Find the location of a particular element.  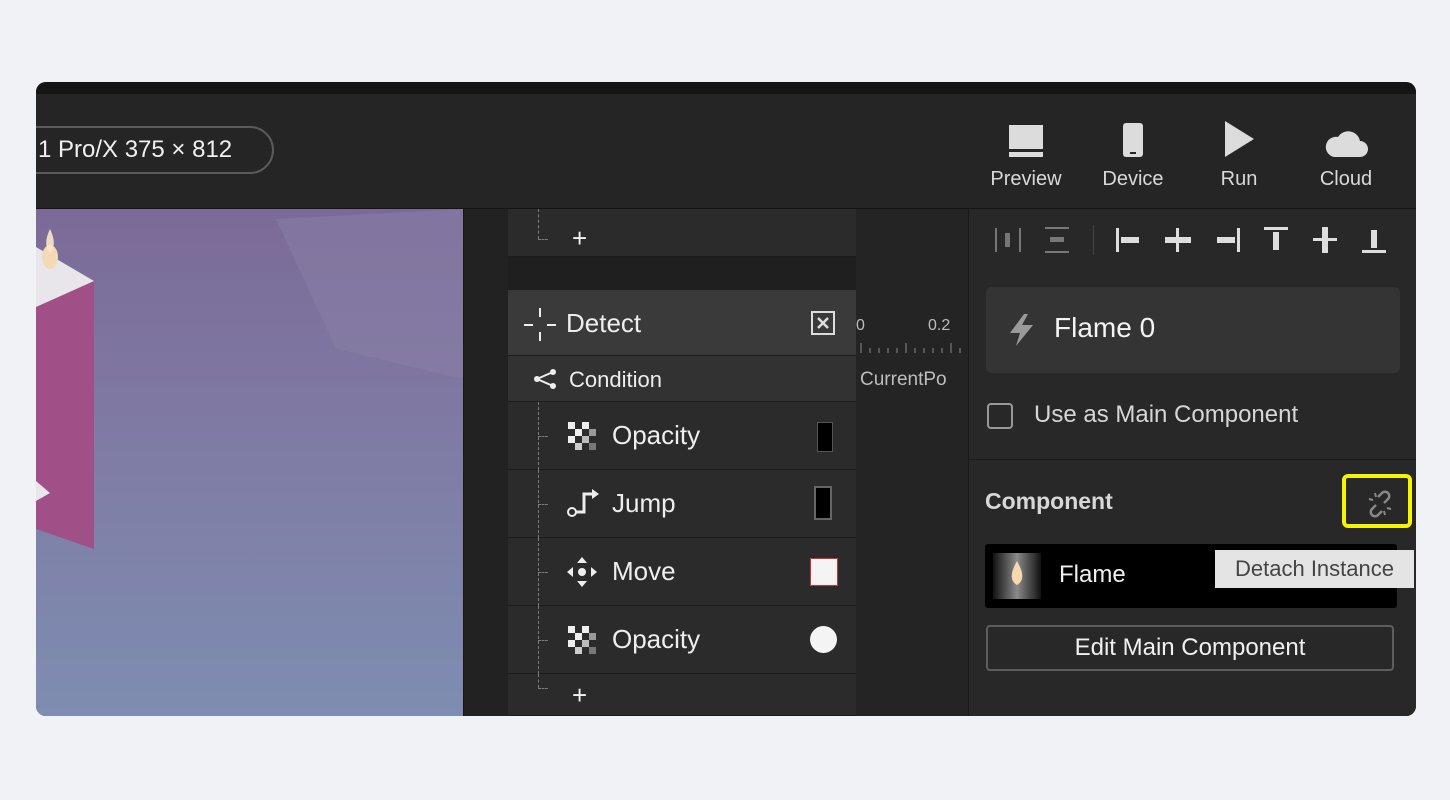

branch-icon is located at coordinates (545, 381).